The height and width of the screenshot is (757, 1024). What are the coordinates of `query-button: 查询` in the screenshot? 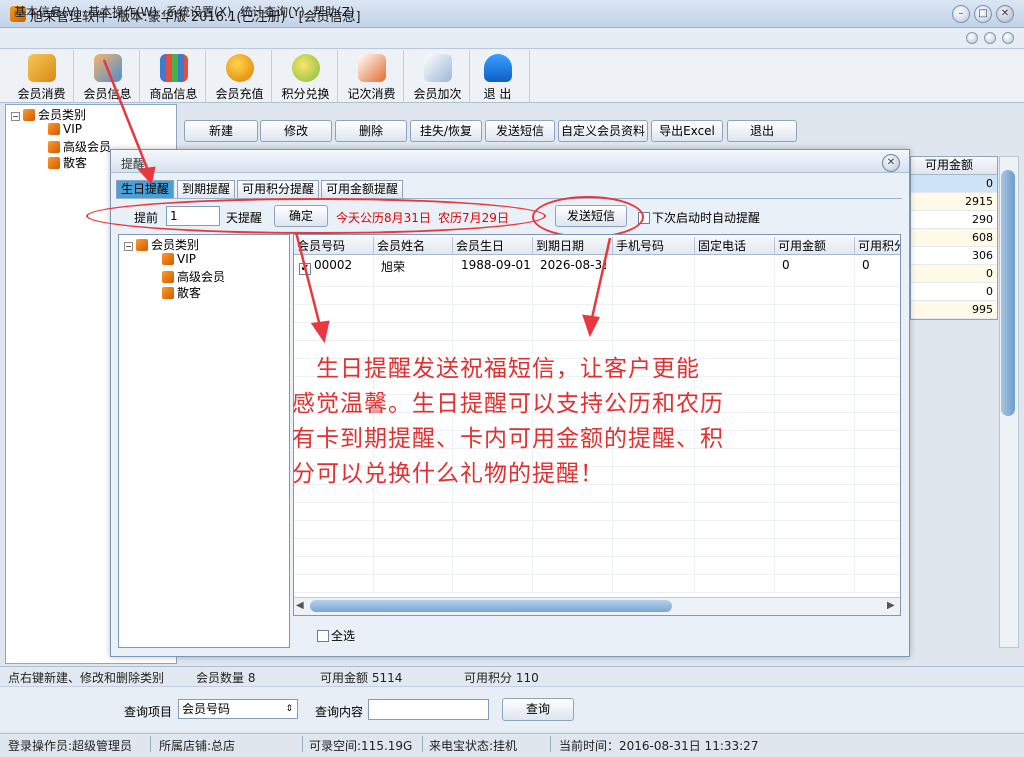 It's located at (538, 709).